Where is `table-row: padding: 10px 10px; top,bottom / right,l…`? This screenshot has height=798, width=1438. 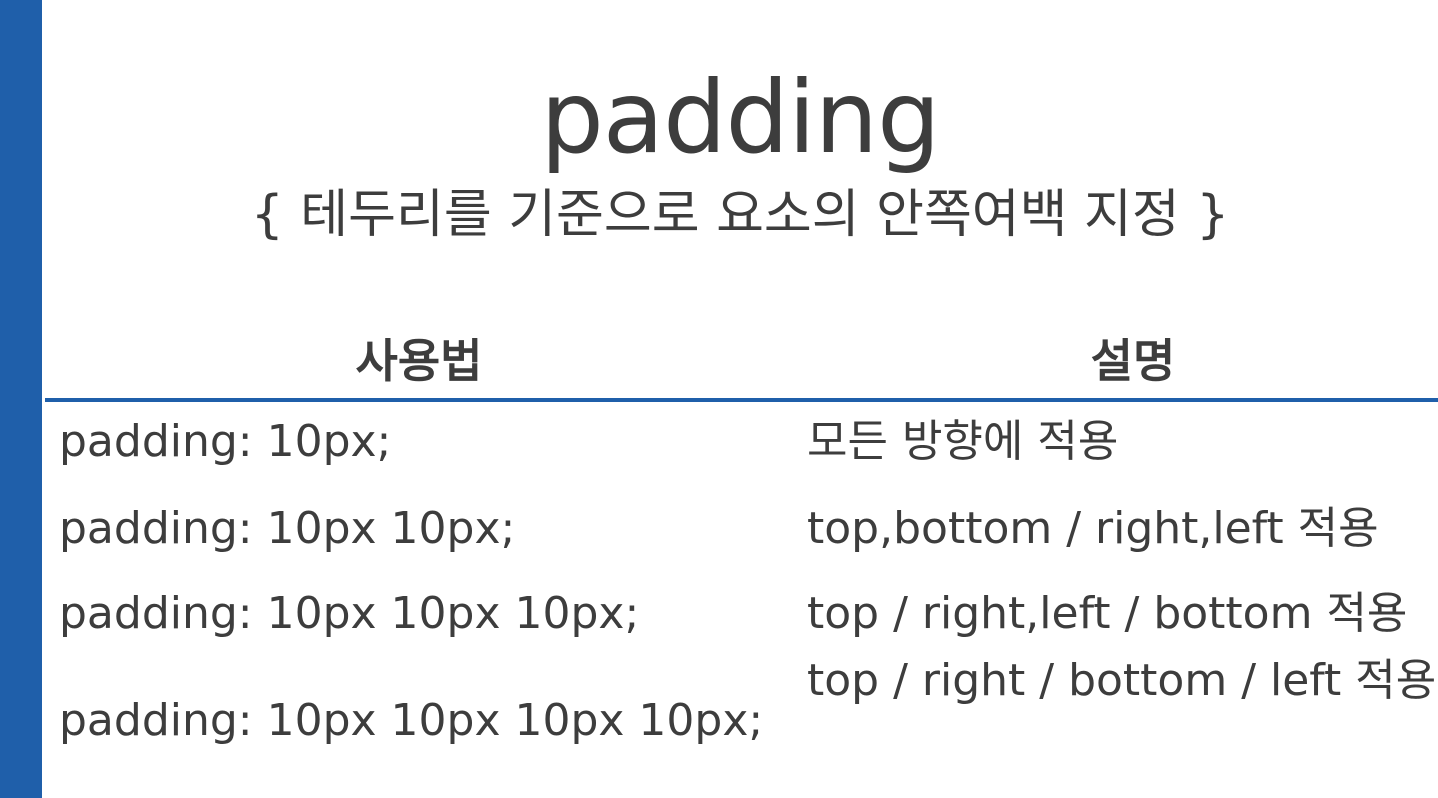
table-row: padding: 10px 10px; top,bottom / right,l… is located at coordinates (741, 528).